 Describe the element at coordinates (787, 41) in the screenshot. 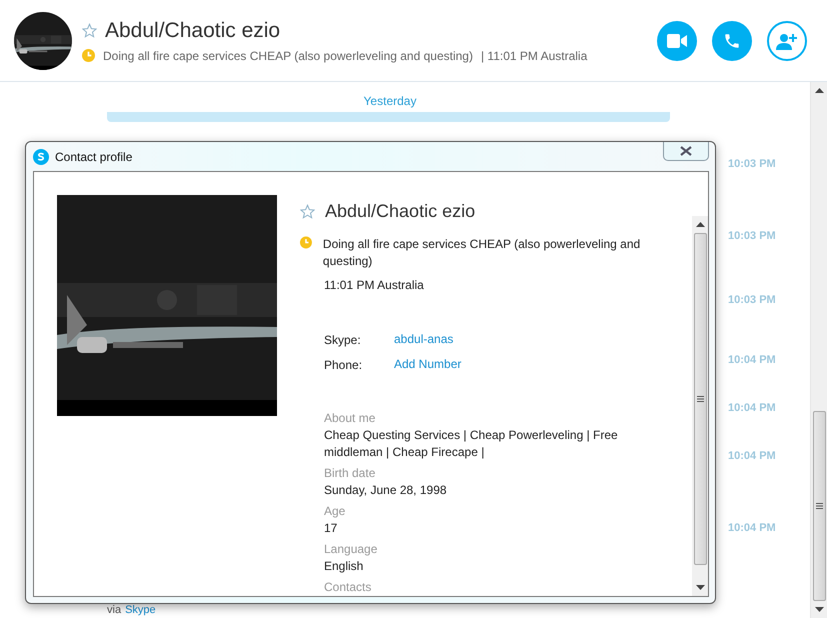

I see `add-person-icon` at that location.